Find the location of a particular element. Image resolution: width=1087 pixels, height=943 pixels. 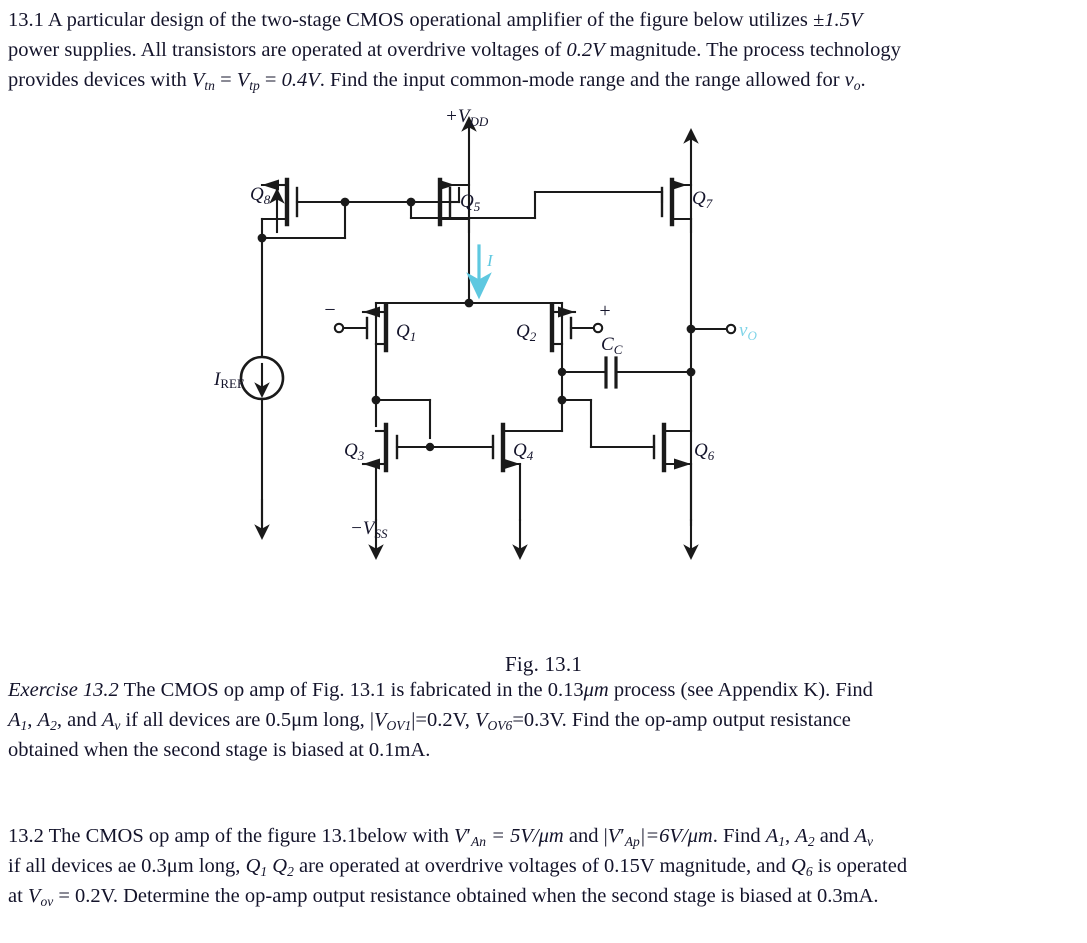

micron-unit-3: μm is located at coordinates (700, 836).